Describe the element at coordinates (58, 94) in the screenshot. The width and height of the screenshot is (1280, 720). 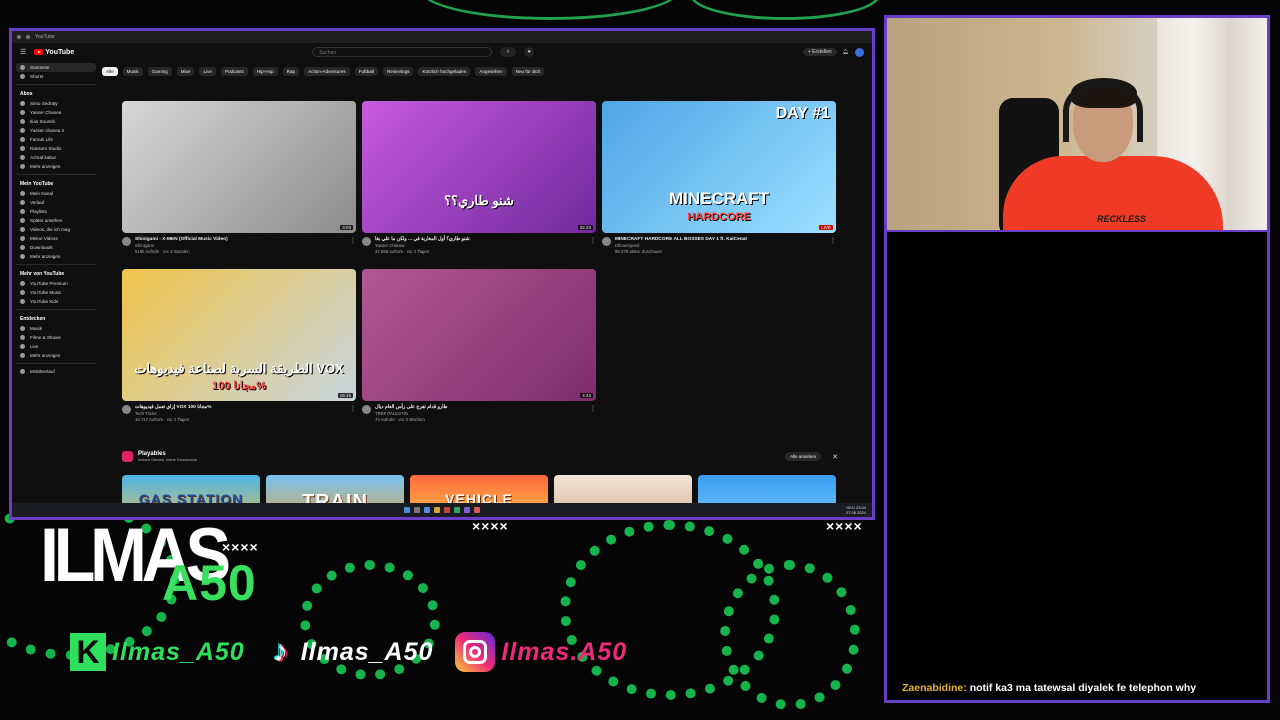
I see `sidebar-section-heading: Abos` at that location.